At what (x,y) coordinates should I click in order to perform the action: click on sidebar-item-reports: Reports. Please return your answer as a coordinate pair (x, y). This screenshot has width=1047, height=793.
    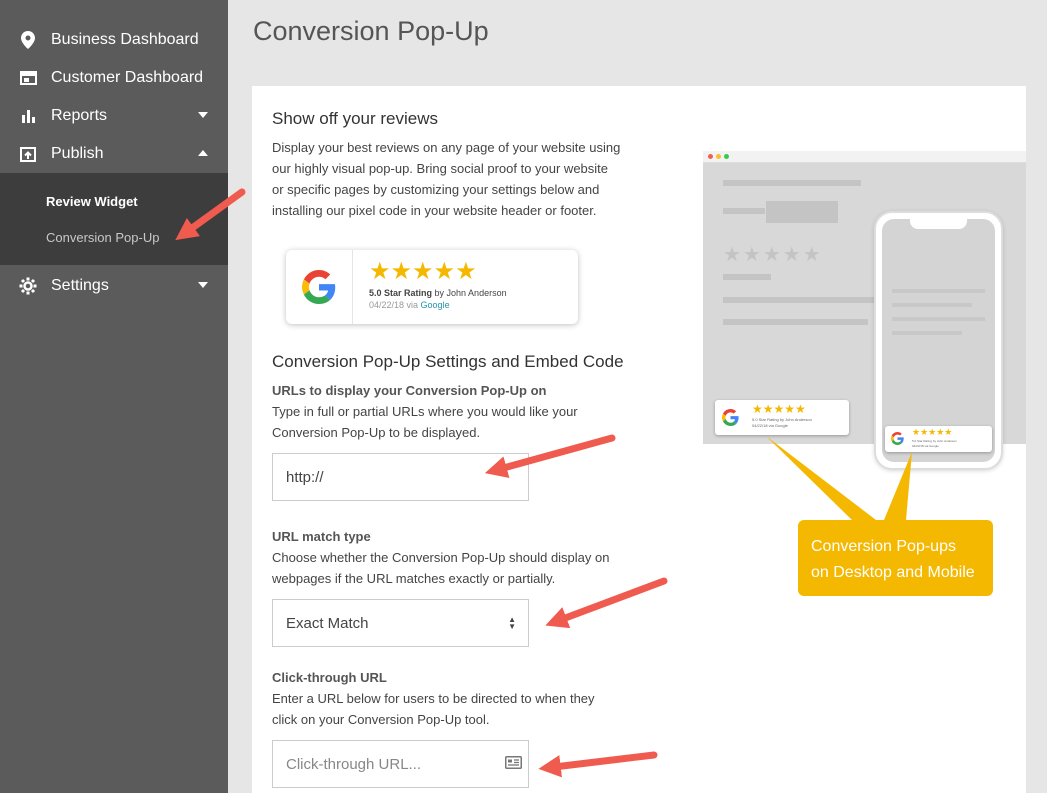
    Looking at the image, I should click on (114, 116).